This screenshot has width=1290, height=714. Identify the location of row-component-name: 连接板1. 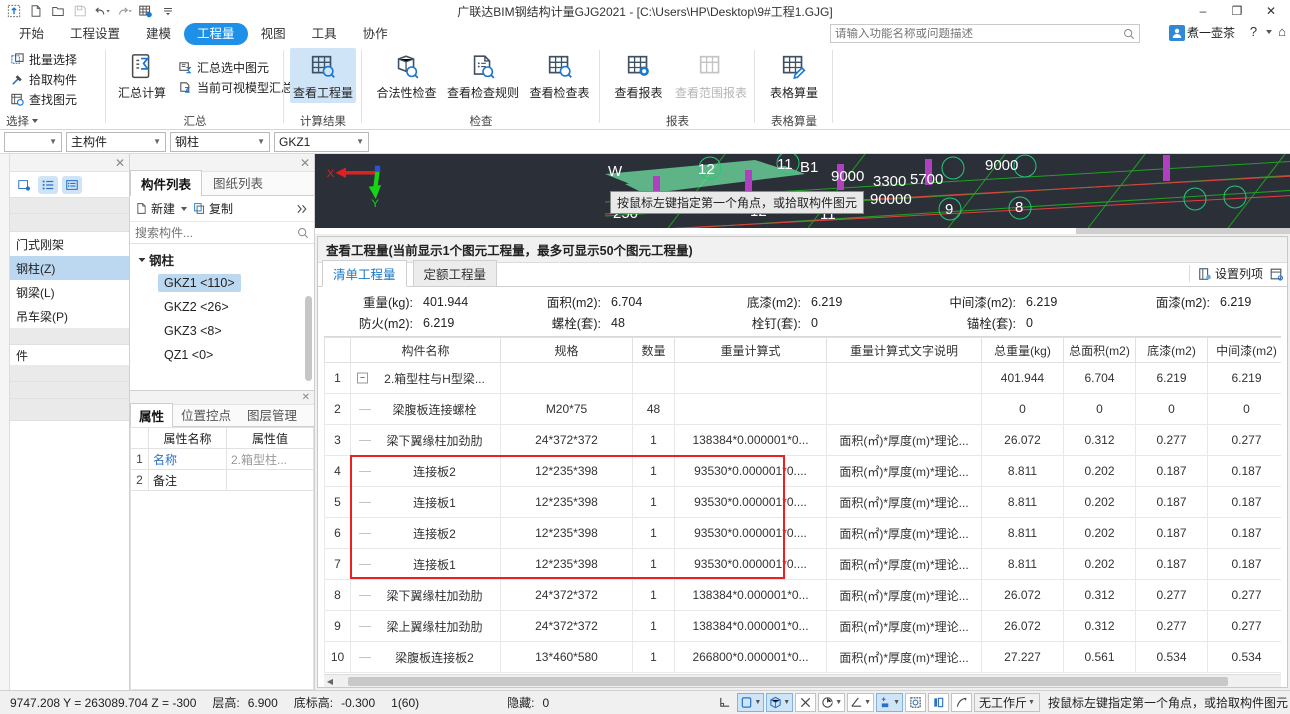
(425, 502).